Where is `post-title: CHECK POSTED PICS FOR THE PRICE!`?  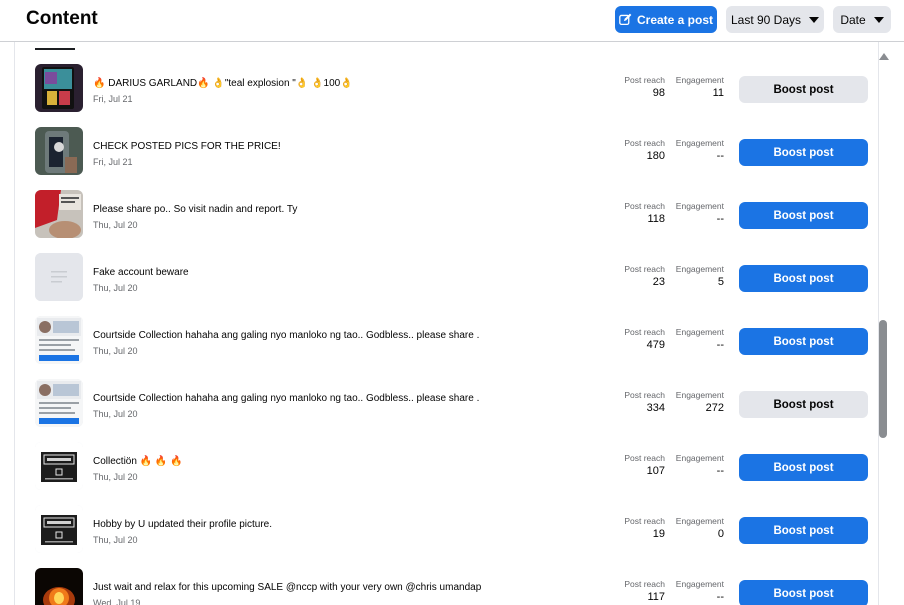
post-title: CHECK POSTED PICS FOR THE PRICE! is located at coordinates (187, 146).